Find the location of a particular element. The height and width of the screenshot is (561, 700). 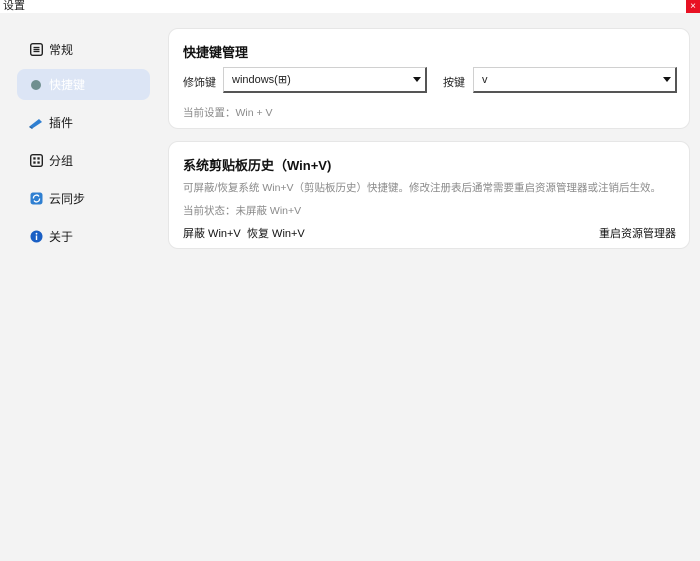

clipboard-status: 当前状态：未屏蔽 Win+V is located at coordinates (242, 211).